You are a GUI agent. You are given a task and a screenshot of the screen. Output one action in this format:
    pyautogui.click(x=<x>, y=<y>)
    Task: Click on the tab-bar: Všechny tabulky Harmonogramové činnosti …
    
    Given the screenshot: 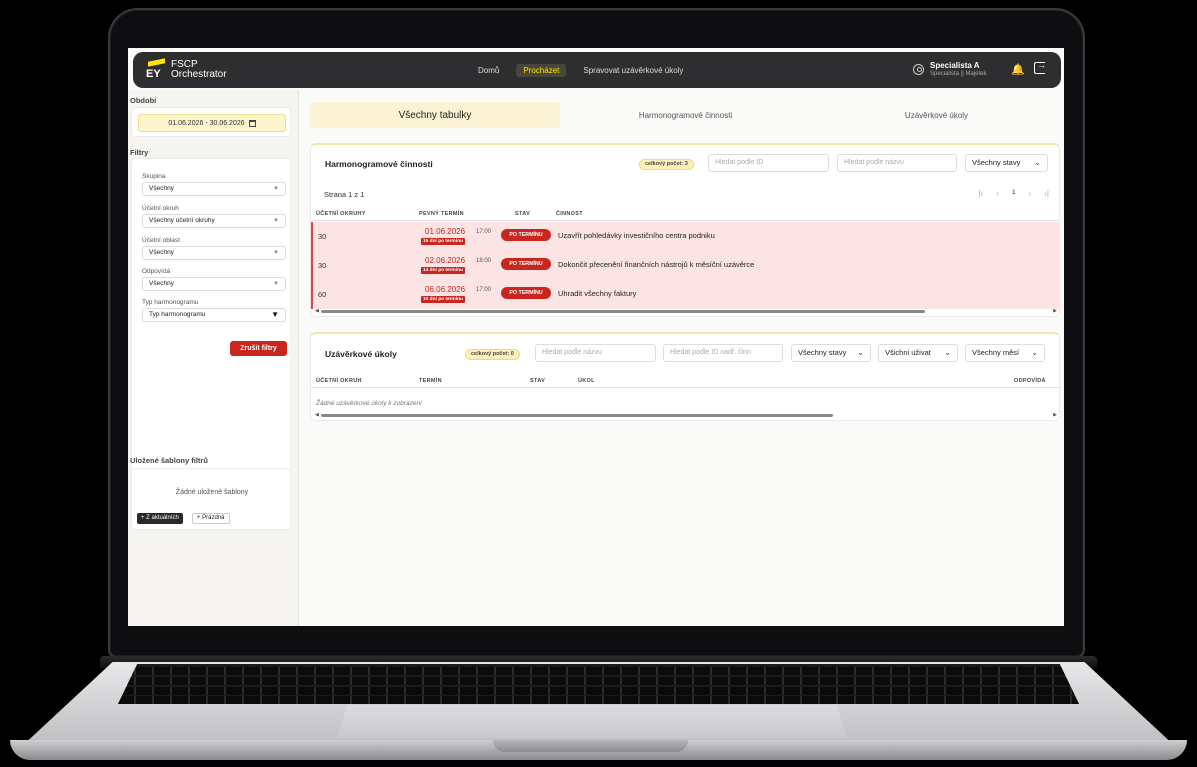 What is the action you would take?
    pyautogui.click(x=686, y=115)
    